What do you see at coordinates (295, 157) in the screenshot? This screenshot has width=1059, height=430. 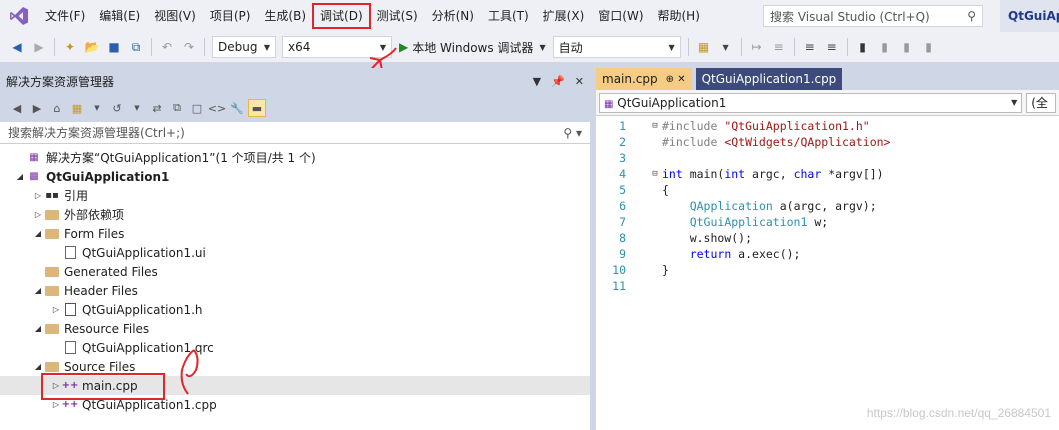 I see `tree-node: ▦ 解决方案“QtGuiApplication1”(1 个项目/共 1 个)` at bounding box center [295, 157].